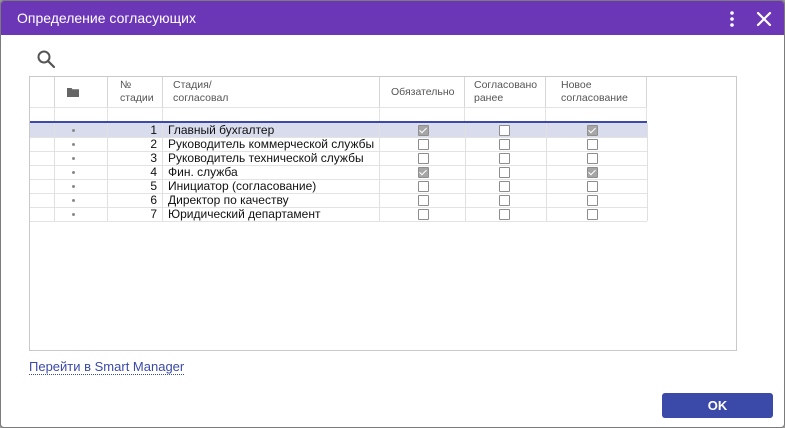  I want to click on table-row: 5 Инициатор (согласование), so click(339, 186).